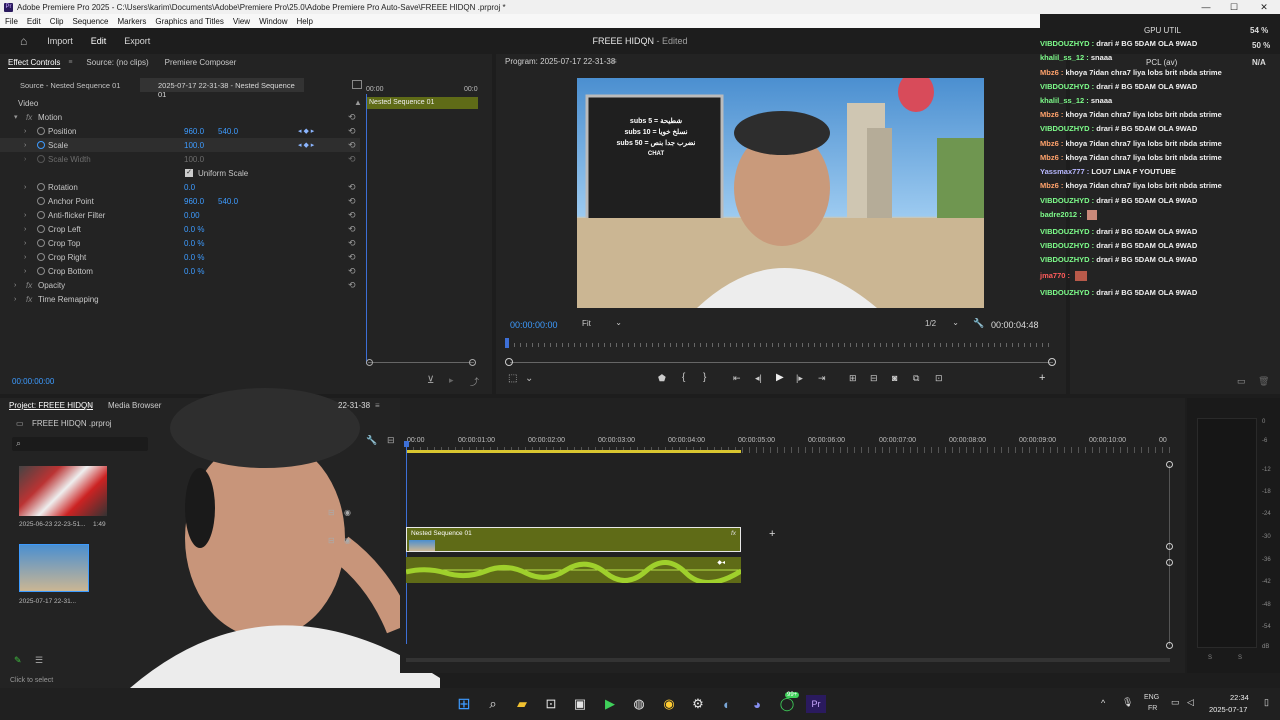 The height and width of the screenshot is (720, 1280). Describe the element at coordinates (534, 325) in the screenshot. I see `program-timecode: 00:00:00:00` at that location.